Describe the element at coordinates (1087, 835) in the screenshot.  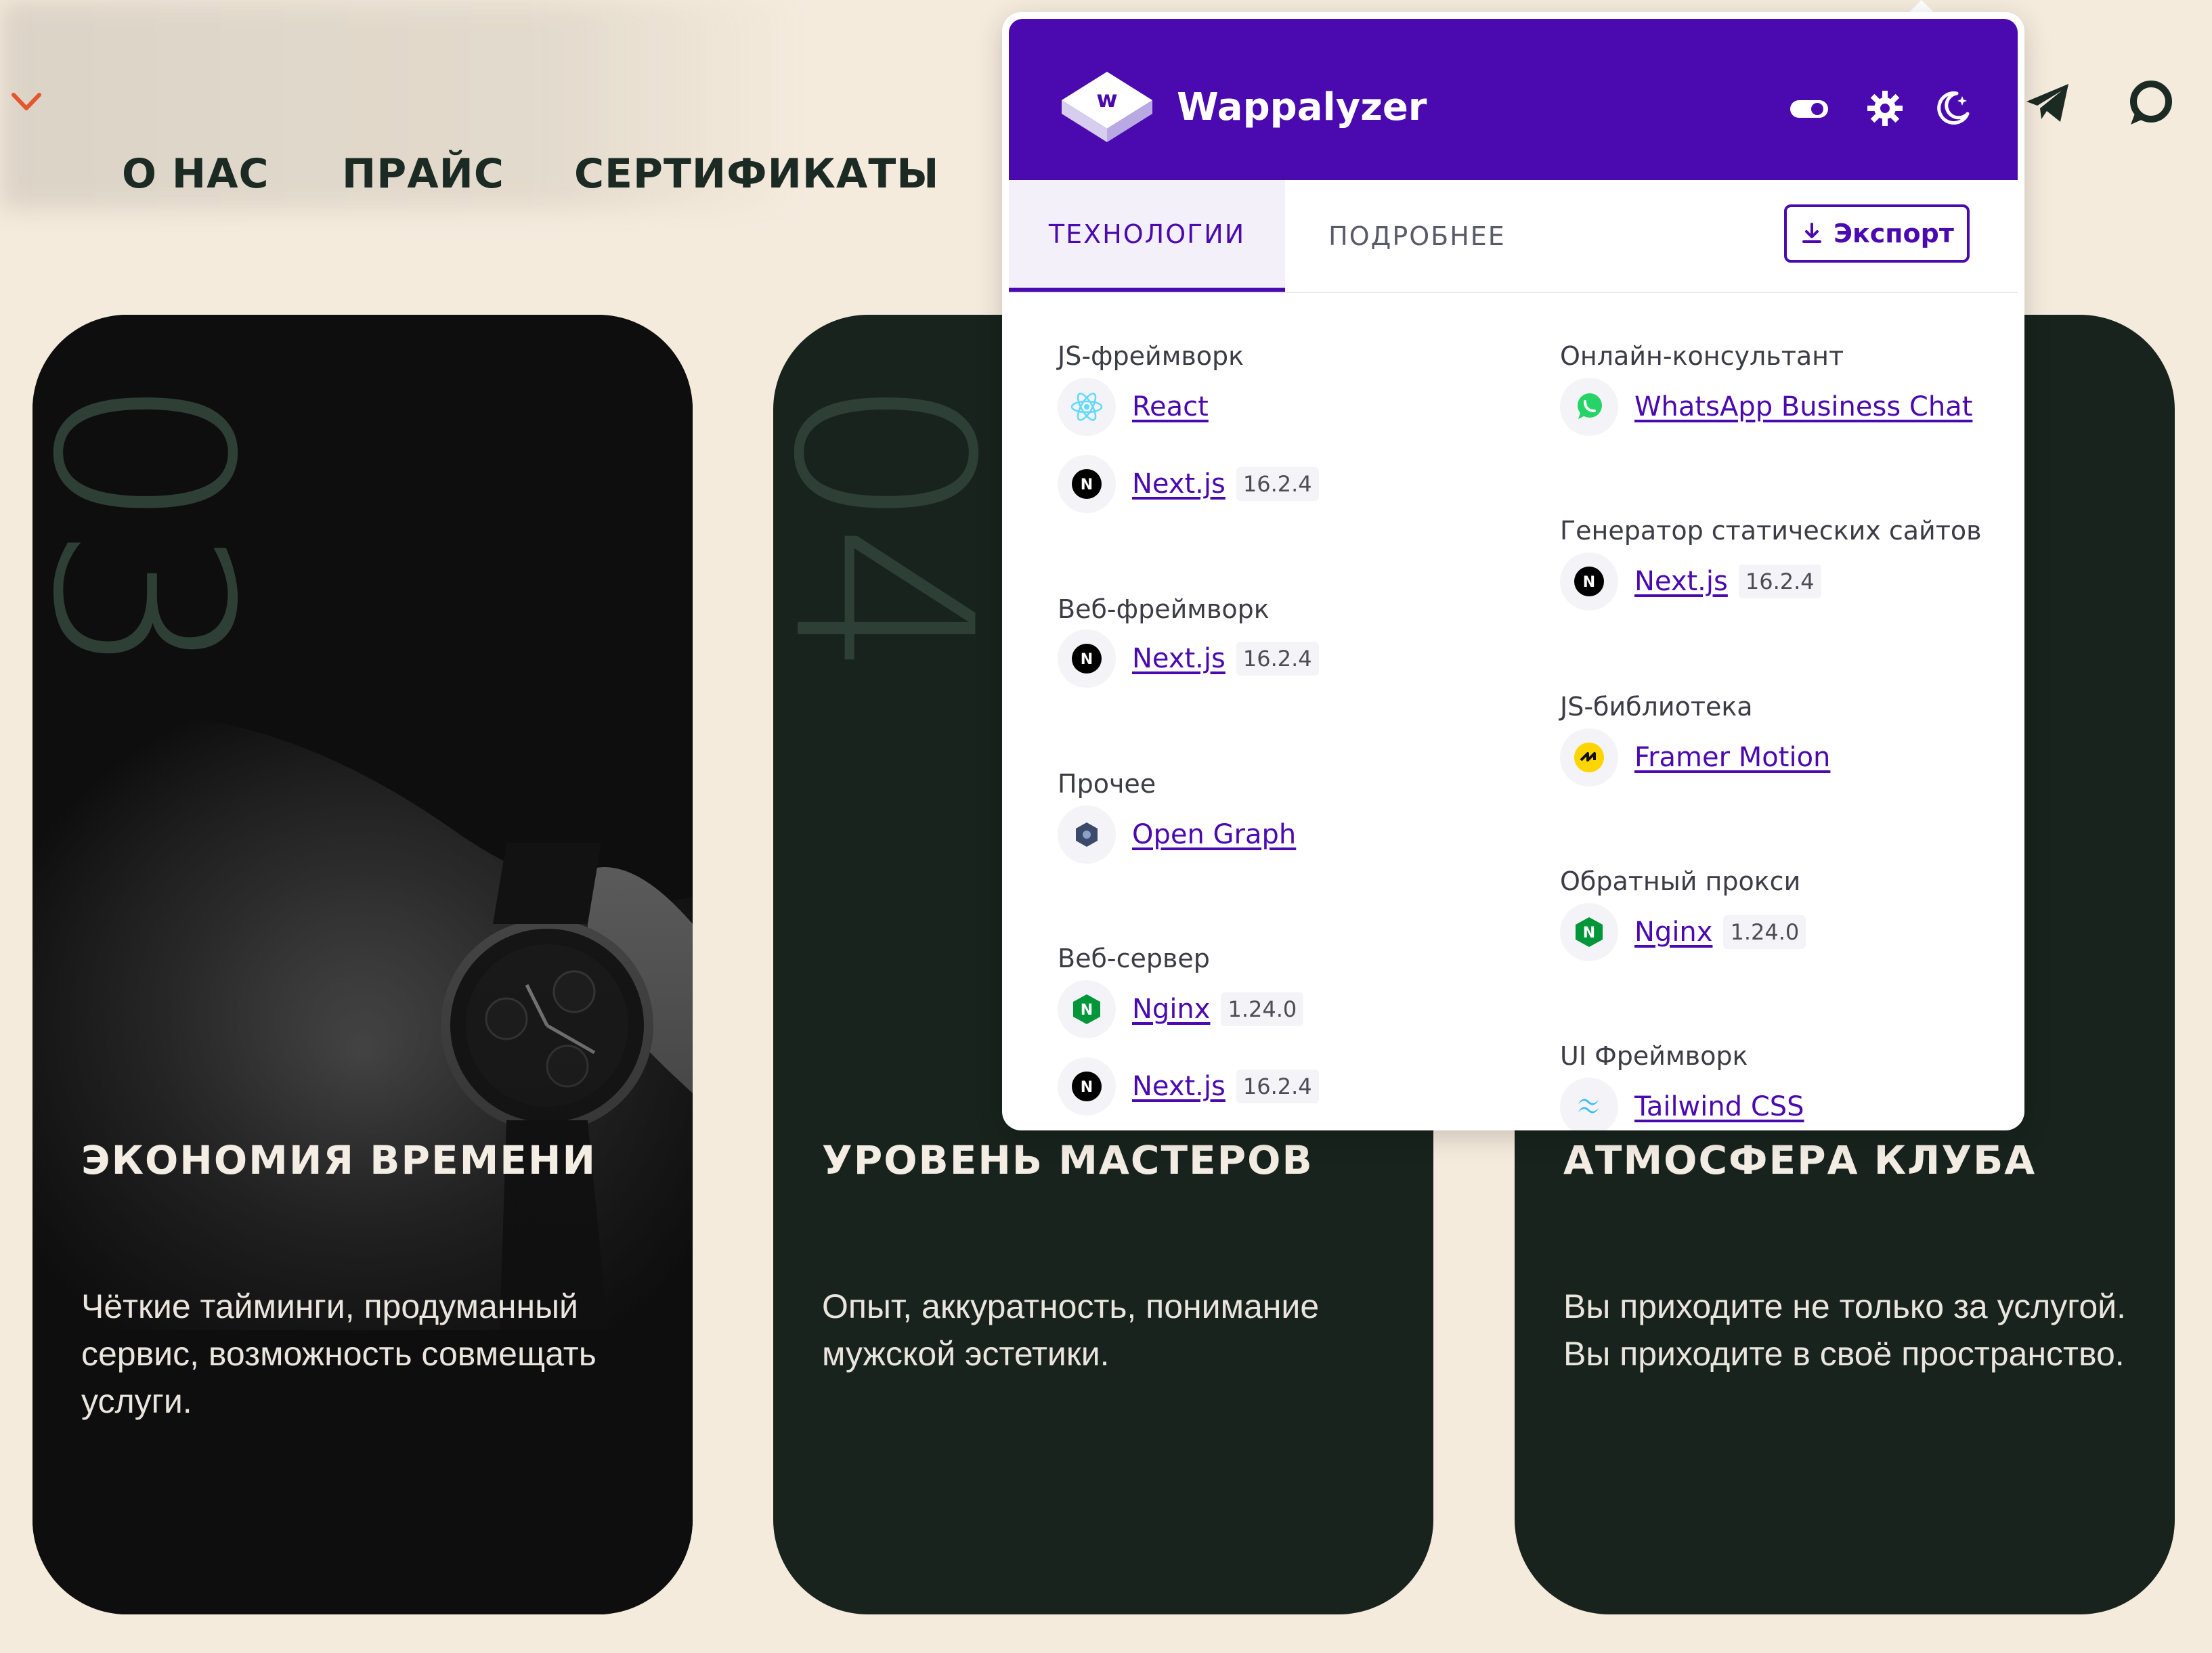
I see `open-graph-icon` at that location.